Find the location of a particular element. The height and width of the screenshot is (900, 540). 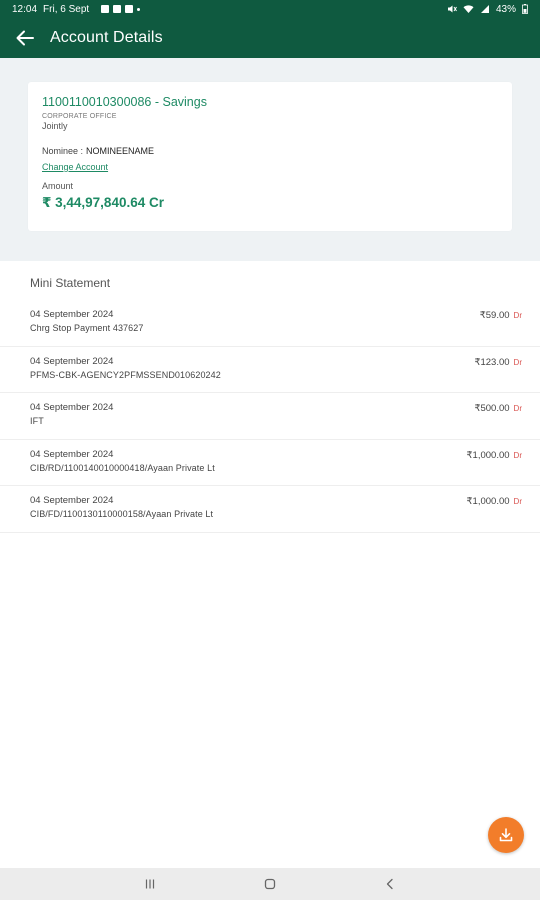

statement-amount: ₹500.00 Dr is located at coordinates (498, 408).